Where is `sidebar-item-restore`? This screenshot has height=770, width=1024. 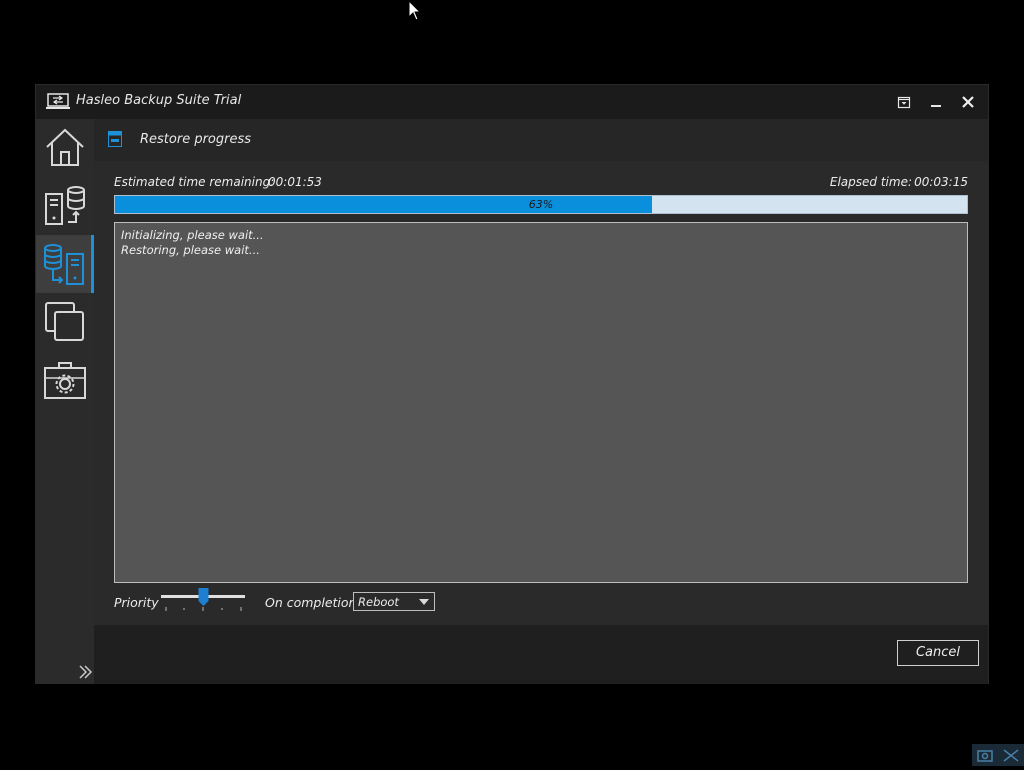 sidebar-item-restore is located at coordinates (65, 264).